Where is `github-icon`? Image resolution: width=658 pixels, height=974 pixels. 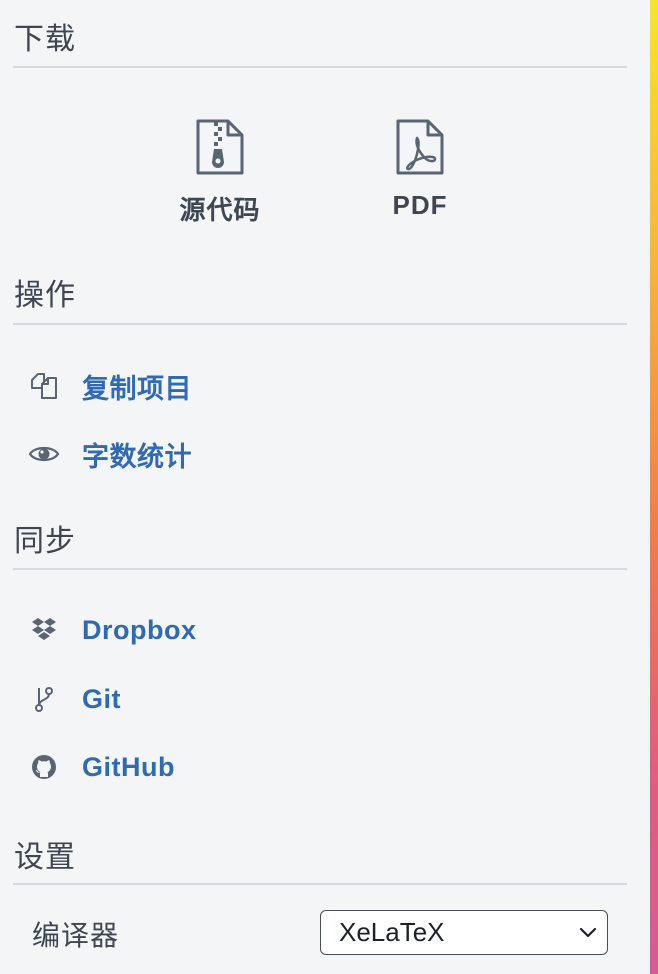
github-icon is located at coordinates (44, 767).